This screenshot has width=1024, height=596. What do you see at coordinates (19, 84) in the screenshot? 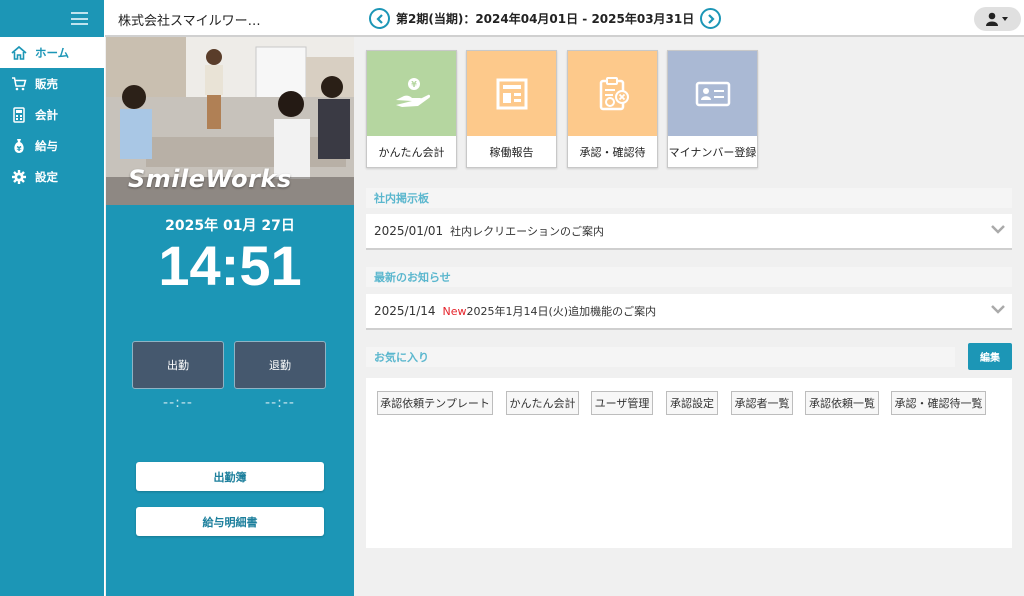
I see `cart-icon` at bounding box center [19, 84].